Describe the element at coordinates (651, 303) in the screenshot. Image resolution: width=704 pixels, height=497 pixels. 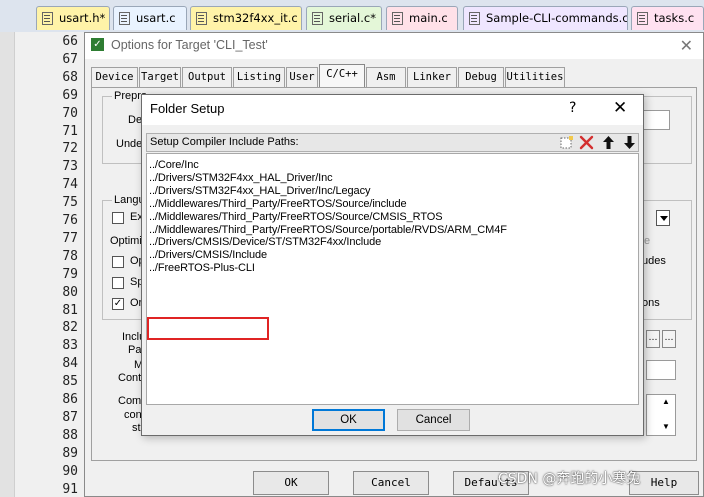
I see `right-label-ons: ons` at that location.